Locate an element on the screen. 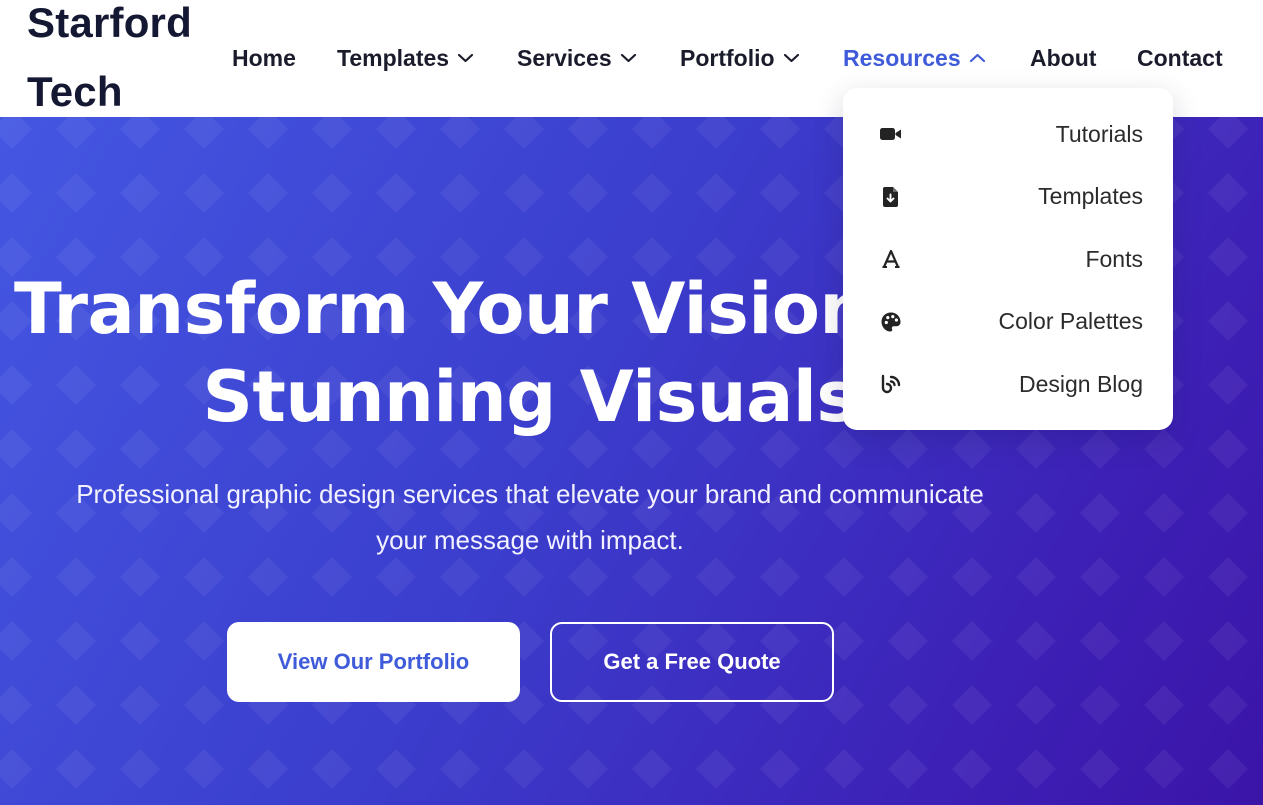  nav-portfolio: Portfolio is located at coordinates (740, 58).